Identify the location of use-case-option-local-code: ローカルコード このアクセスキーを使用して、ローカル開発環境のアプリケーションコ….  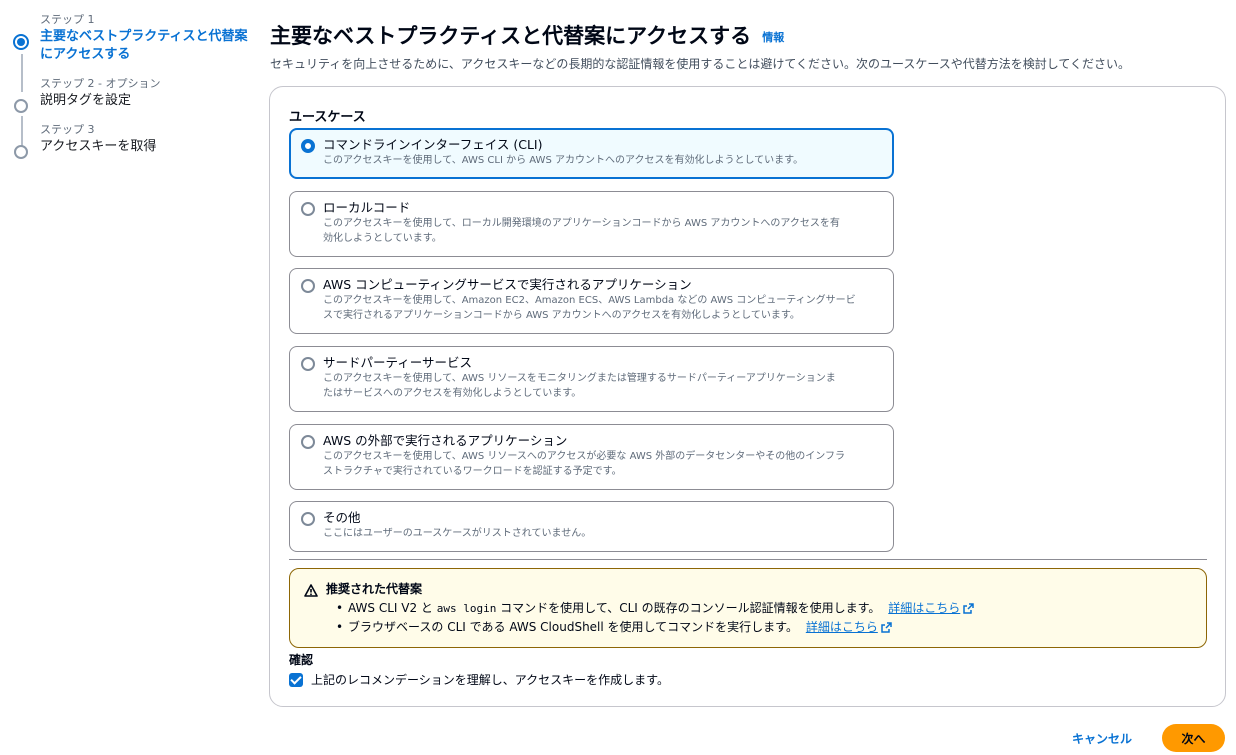
(591, 224).